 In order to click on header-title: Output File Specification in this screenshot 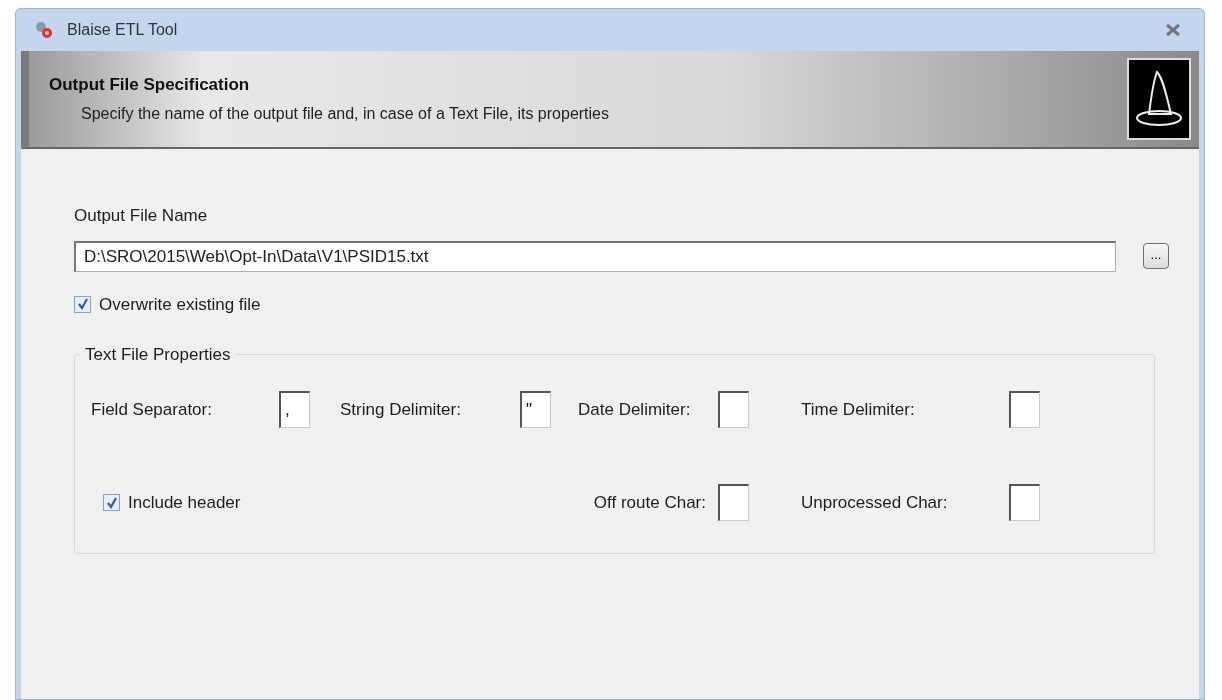, I will do `click(150, 85)`.